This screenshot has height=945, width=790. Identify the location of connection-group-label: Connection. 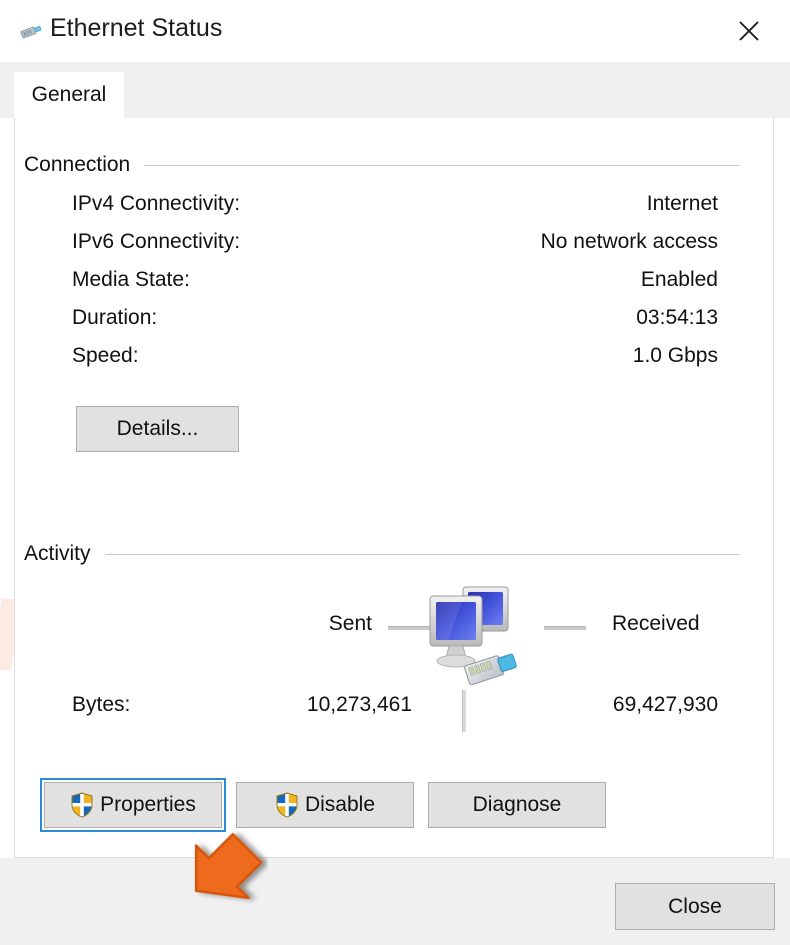
(77, 164).